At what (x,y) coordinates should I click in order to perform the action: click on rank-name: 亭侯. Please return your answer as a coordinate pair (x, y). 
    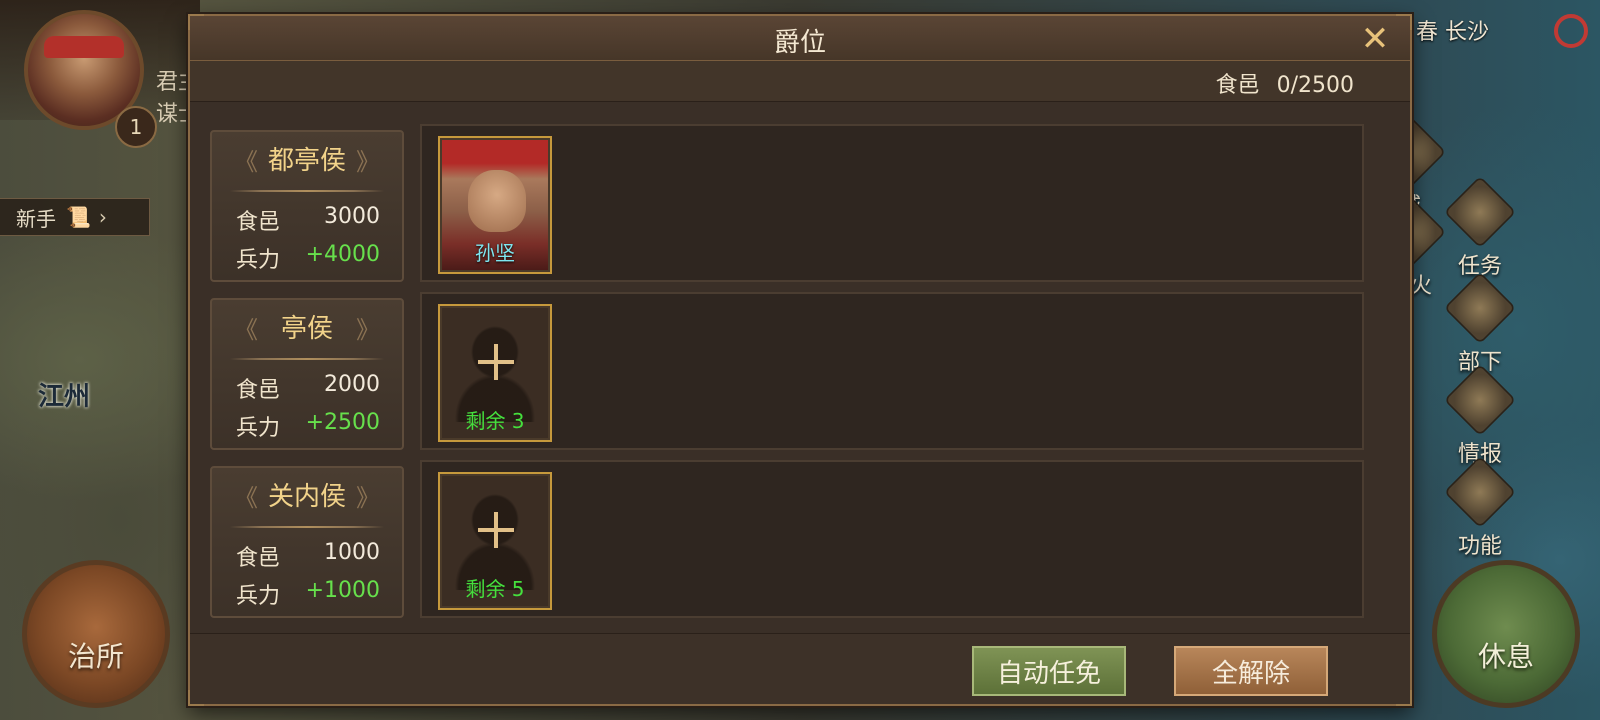
    Looking at the image, I should click on (306, 329).